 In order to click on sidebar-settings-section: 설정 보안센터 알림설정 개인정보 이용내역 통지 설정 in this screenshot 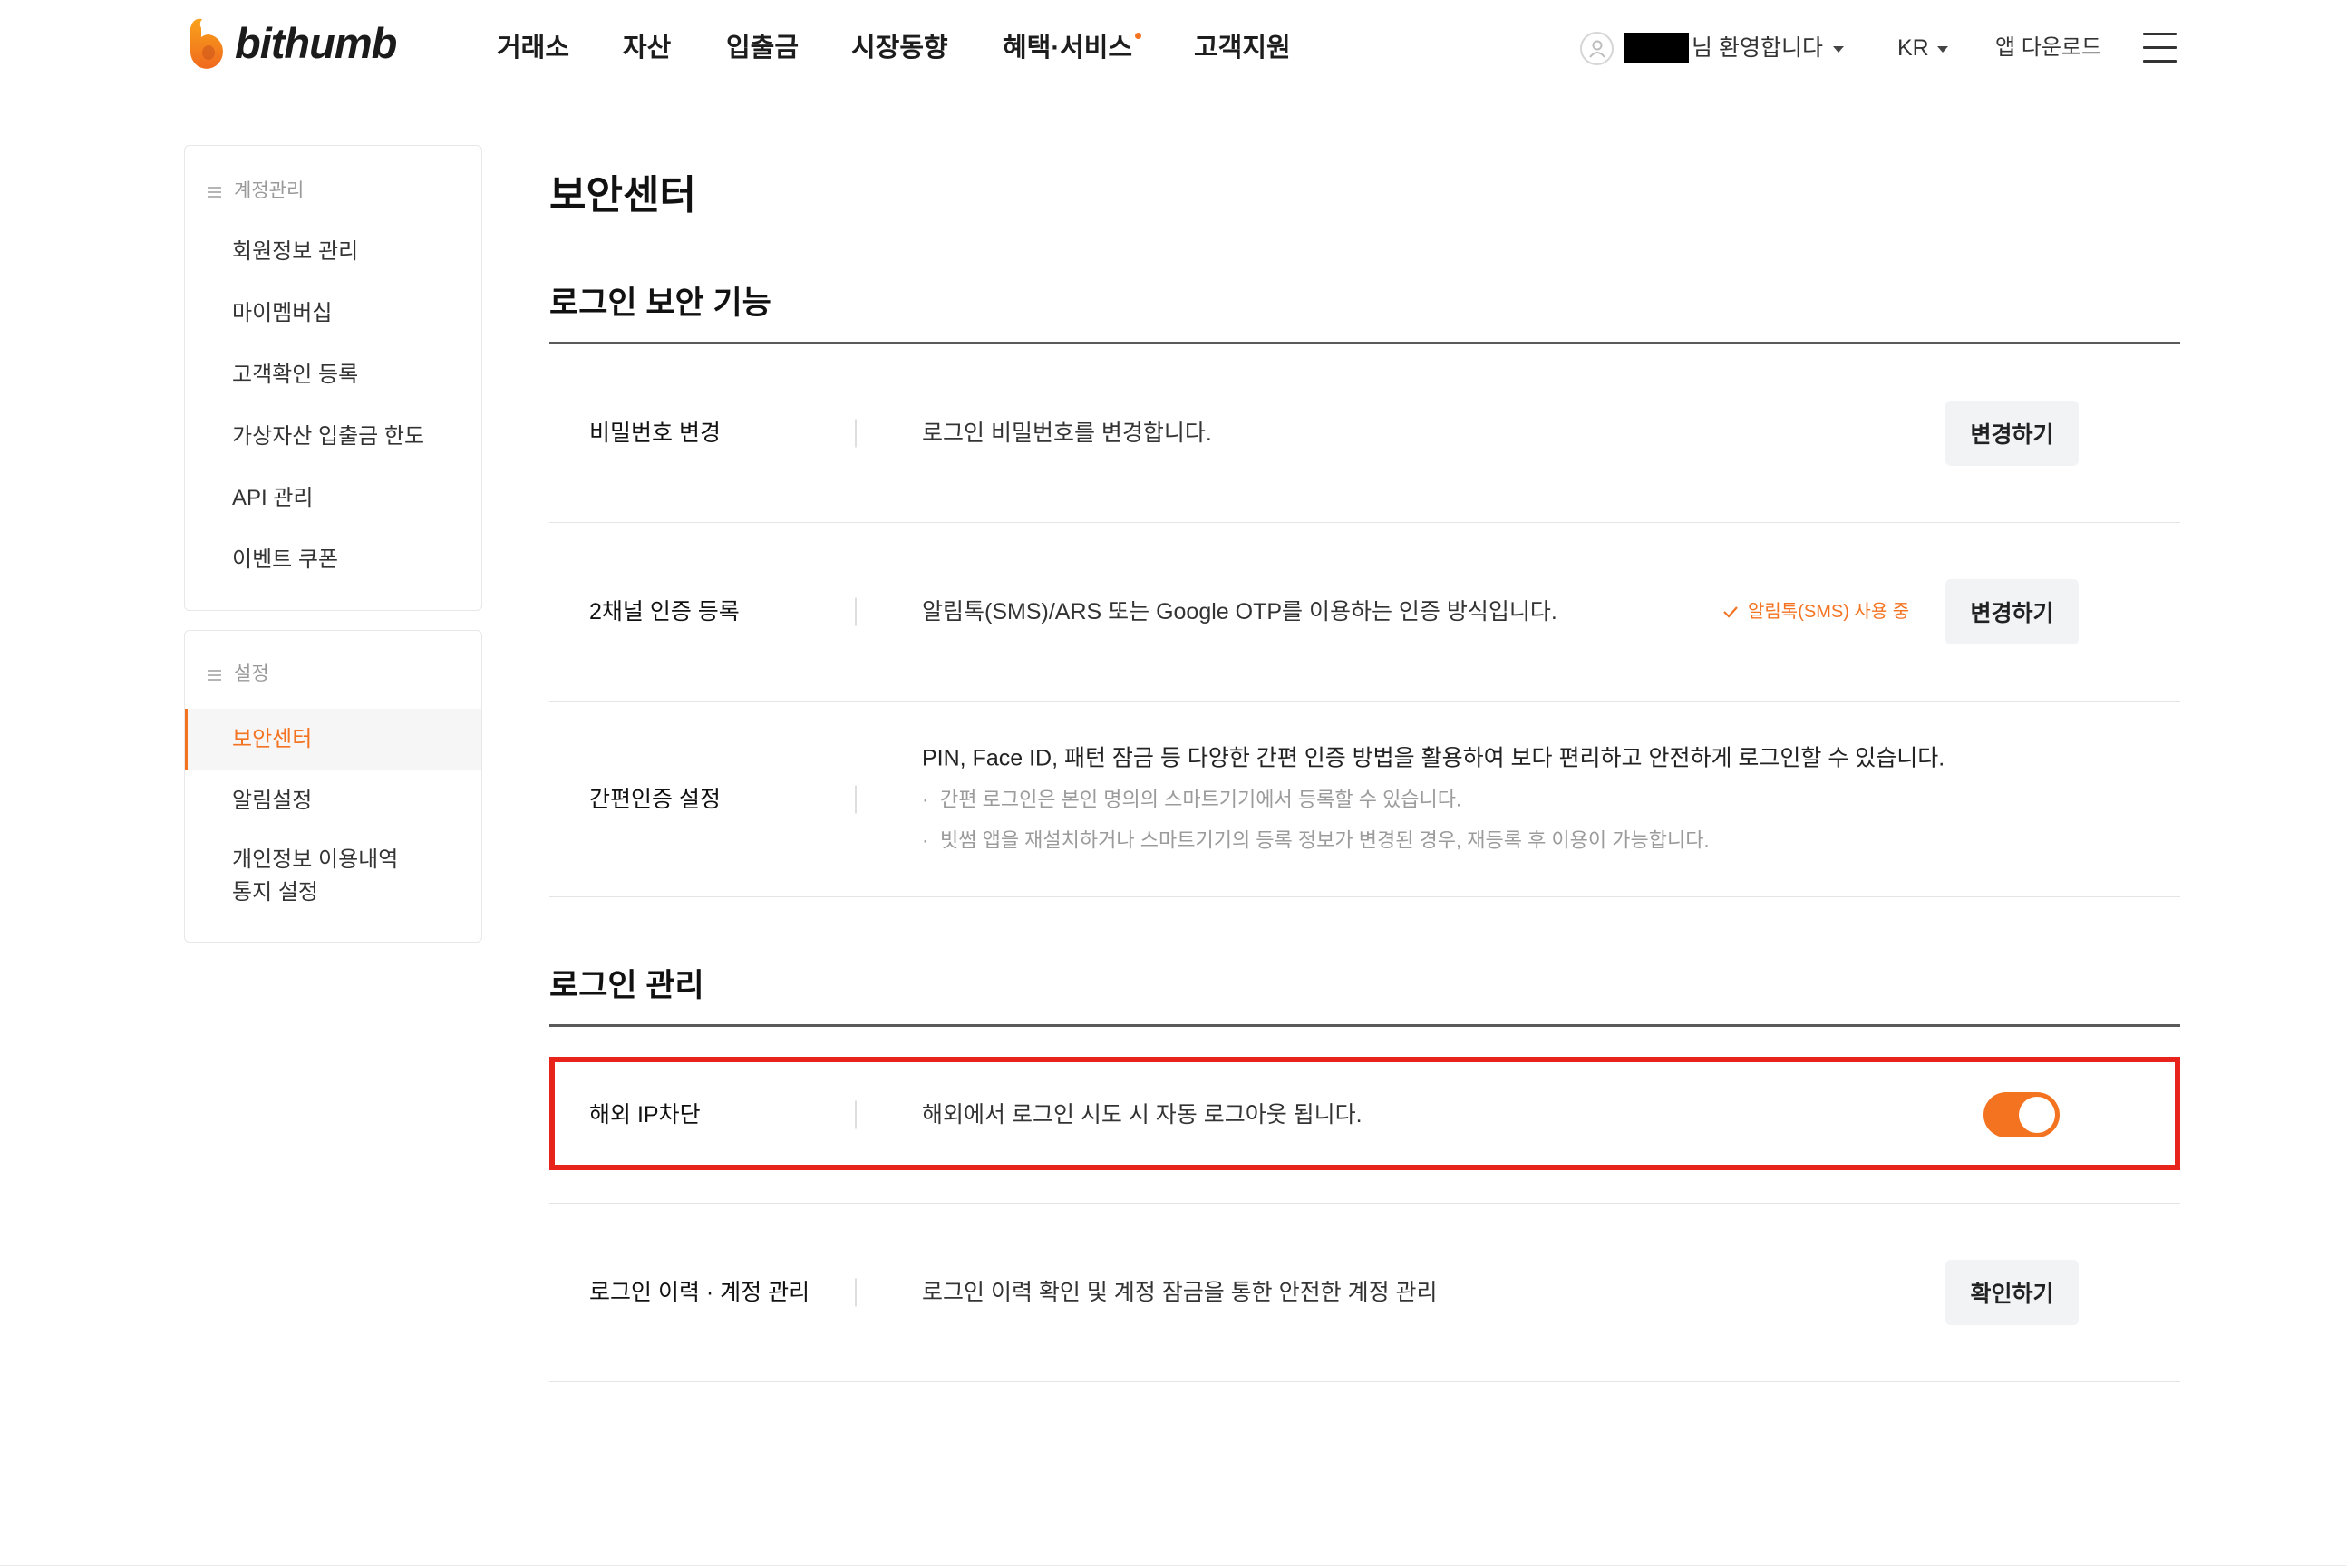, I will do `click(333, 787)`.